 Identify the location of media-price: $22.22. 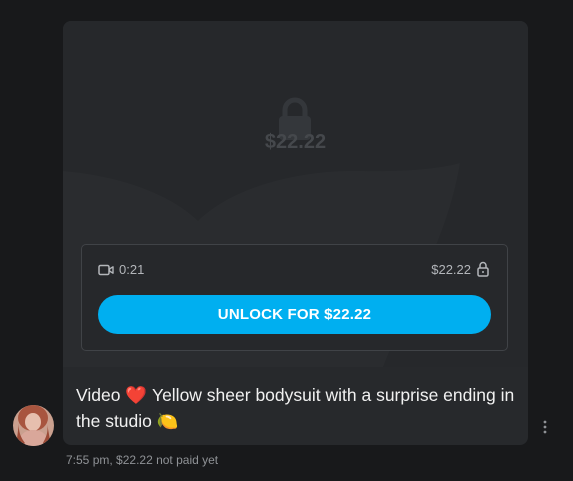
(451, 269).